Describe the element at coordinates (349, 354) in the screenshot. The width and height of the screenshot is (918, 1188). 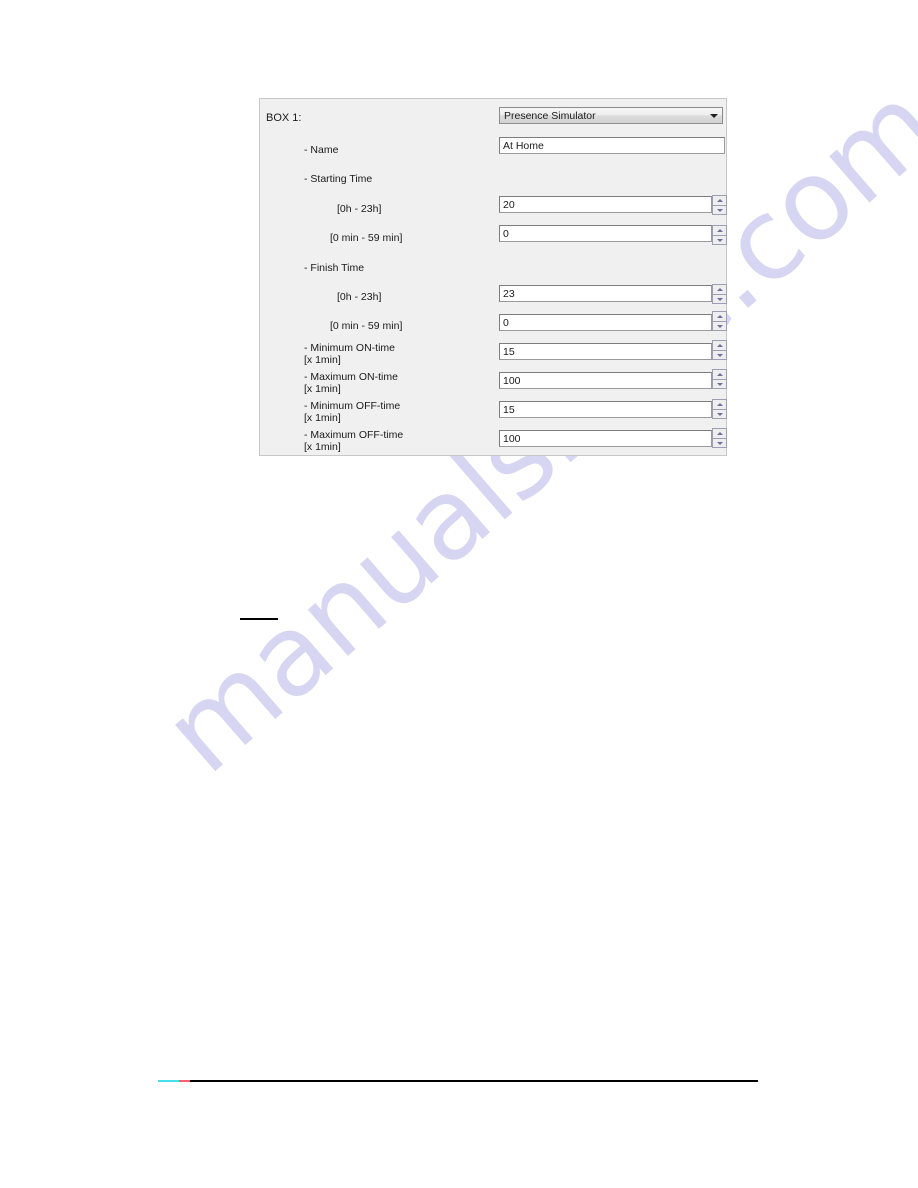
I see `field-label-min-on-time: - Minimum ON-time [x 1min]` at that location.